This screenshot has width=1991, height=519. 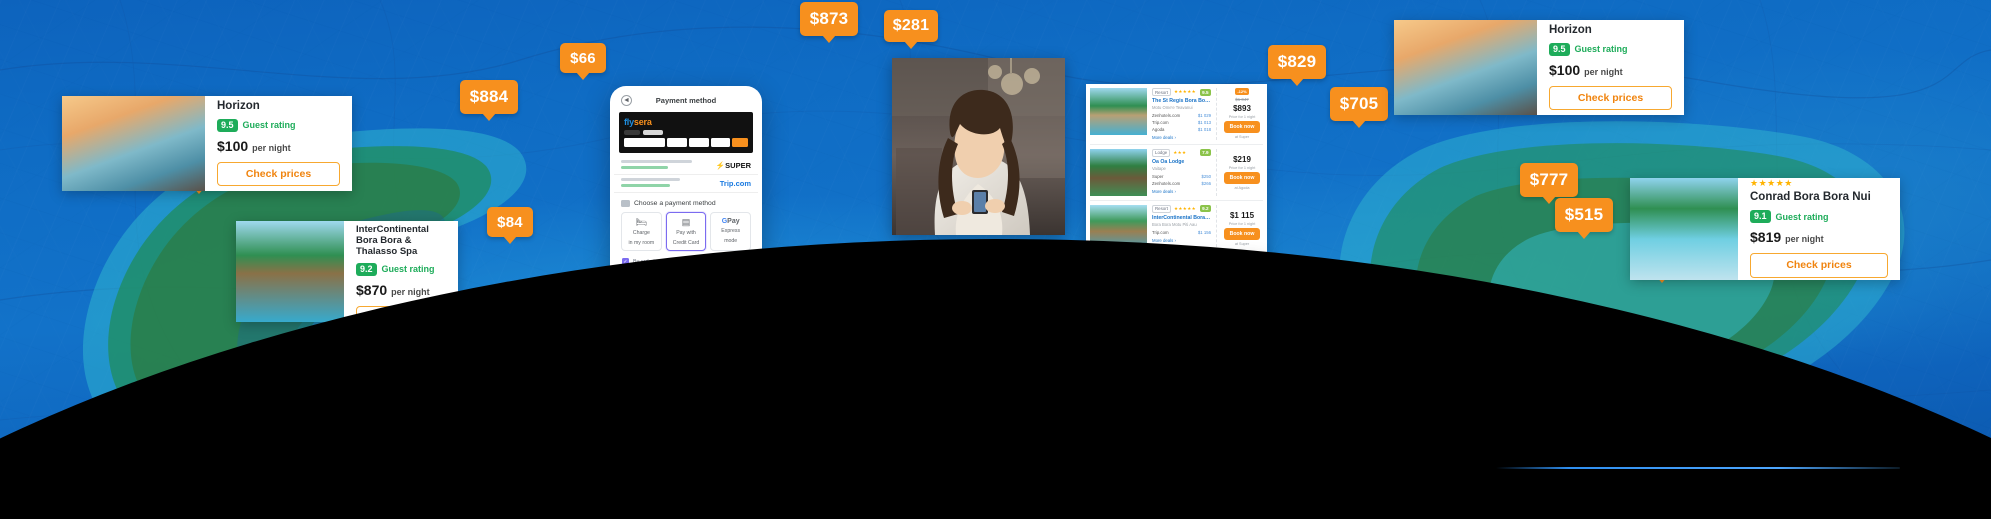 I want to click on price-row: $819 per night, so click(x=1819, y=237).